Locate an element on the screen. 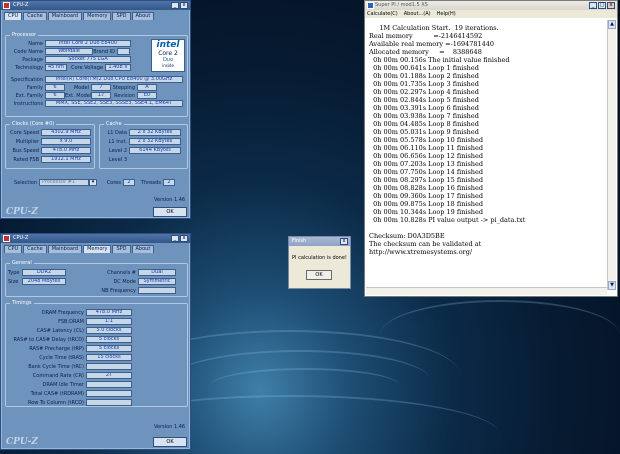 The height and width of the screenshot is (454, 620). rated-fsb-field: 1912.1 MHz is located at coordinates (66, 159).